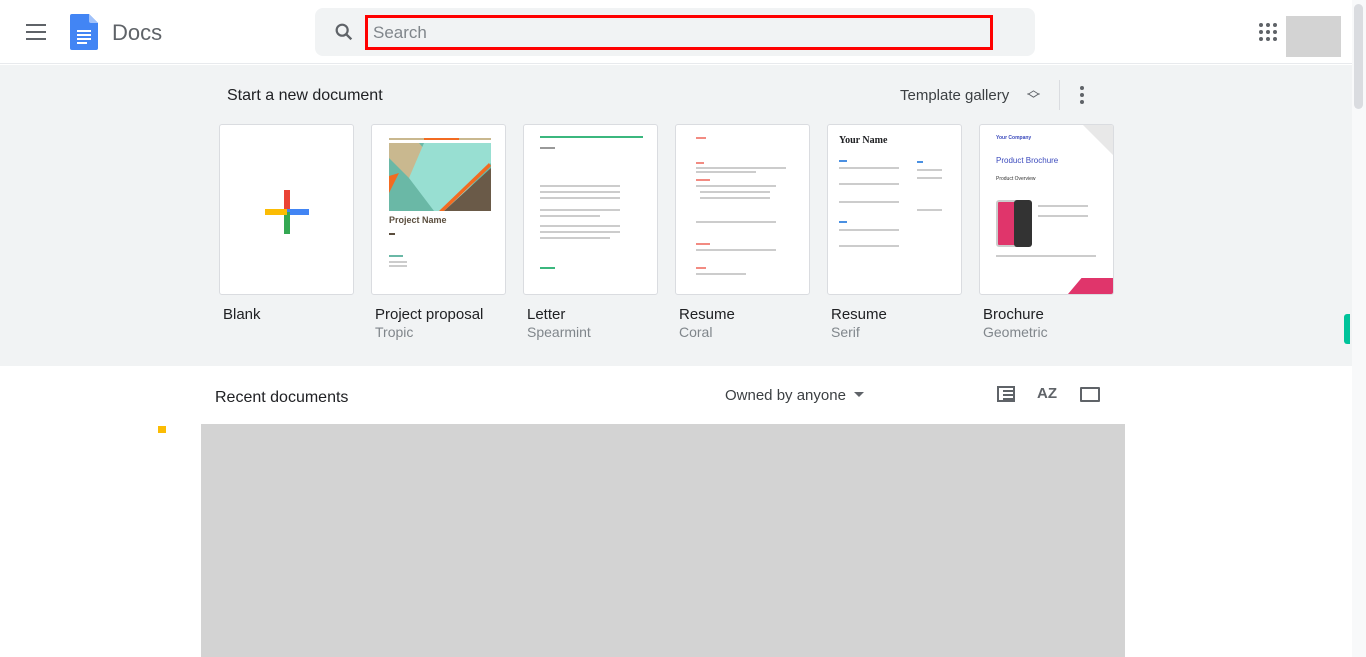 The width and height of the screenshot is (1366, 657). I want to click on template-gallery-button: Template gallery, so click(954, 95).